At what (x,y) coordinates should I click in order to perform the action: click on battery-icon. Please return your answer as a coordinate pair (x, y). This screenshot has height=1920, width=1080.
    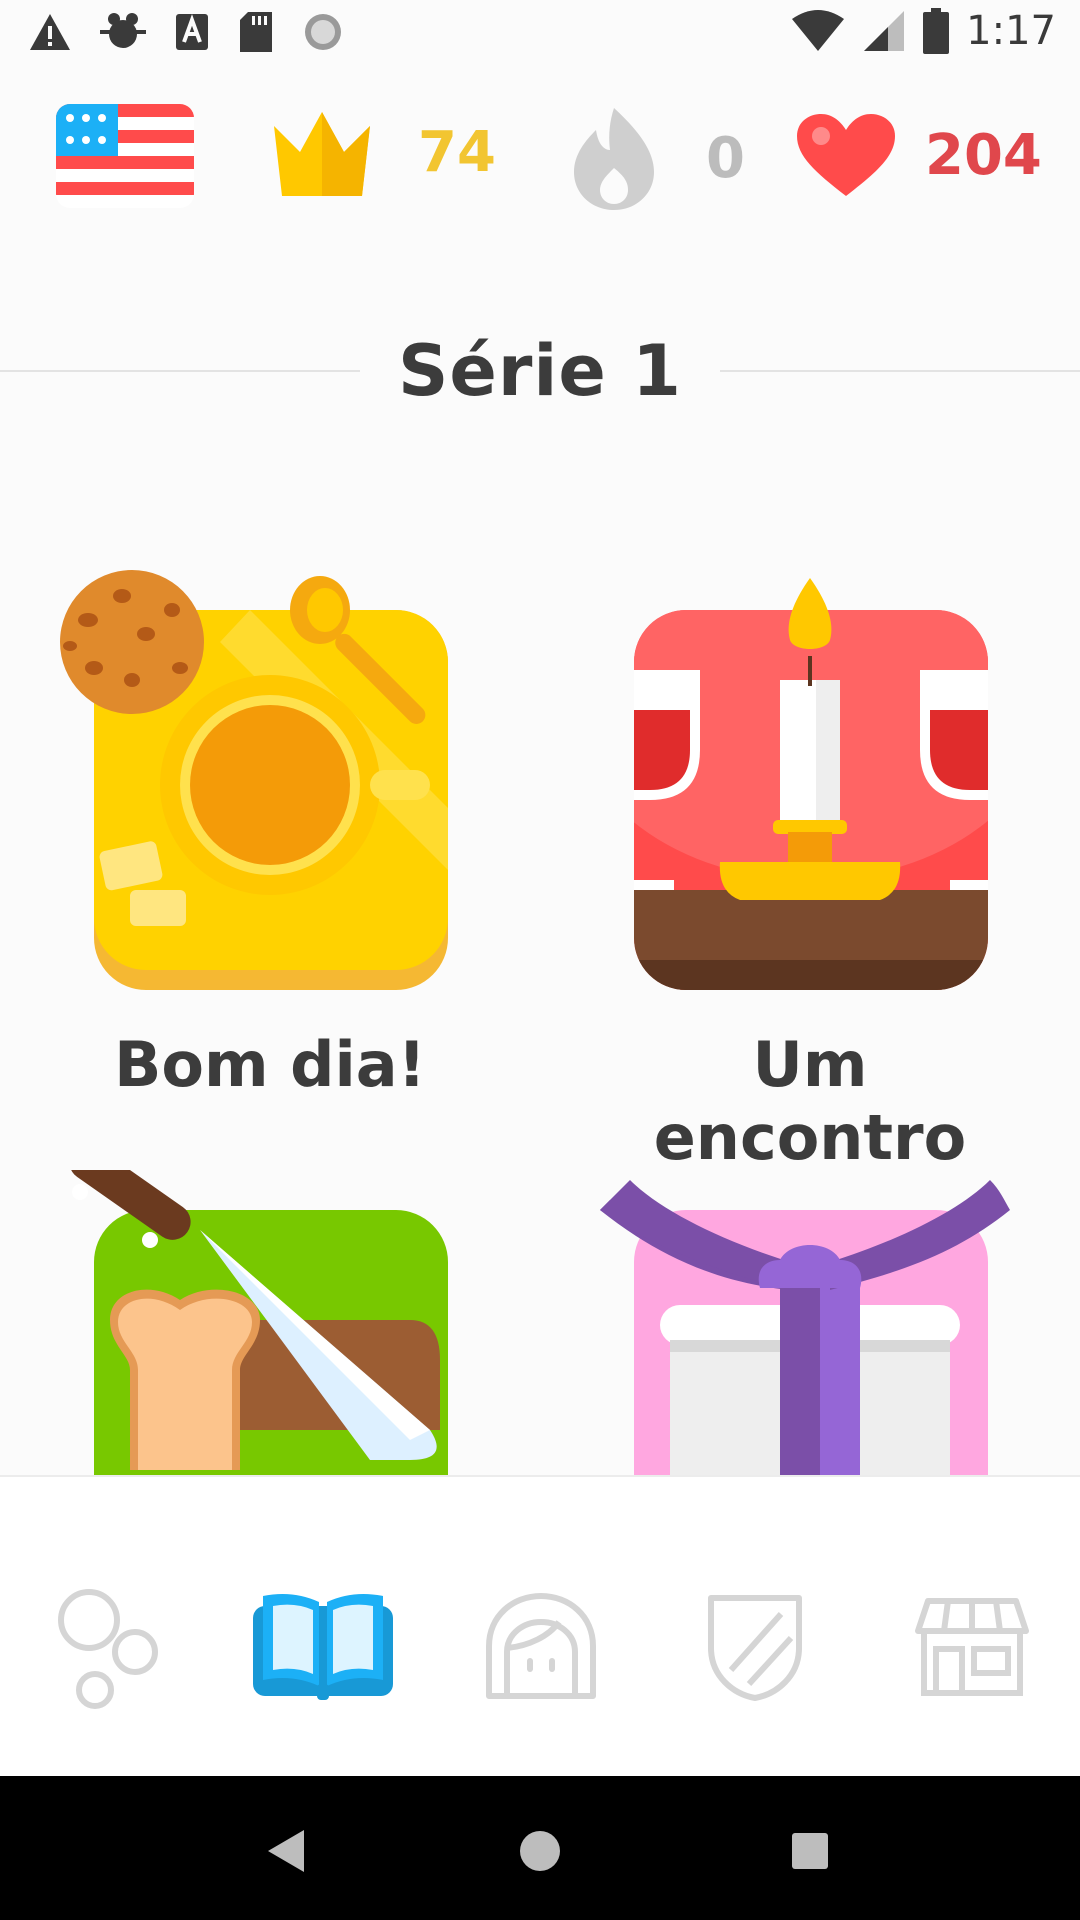
    Looking at the image, I should click on (936, 31).